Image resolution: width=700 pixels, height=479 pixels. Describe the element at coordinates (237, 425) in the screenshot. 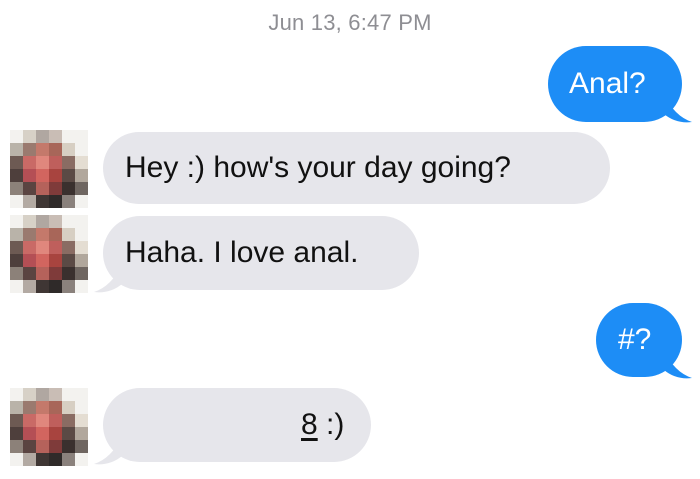

I see `received-message-bubble: 8 :)` at that location.